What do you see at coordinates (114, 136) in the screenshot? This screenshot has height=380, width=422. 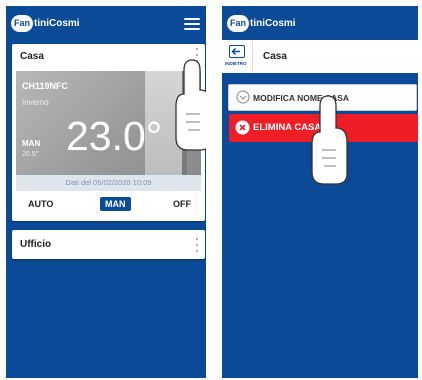 I see `current-temperature: 23.0°` at bounding box center [114, 136].